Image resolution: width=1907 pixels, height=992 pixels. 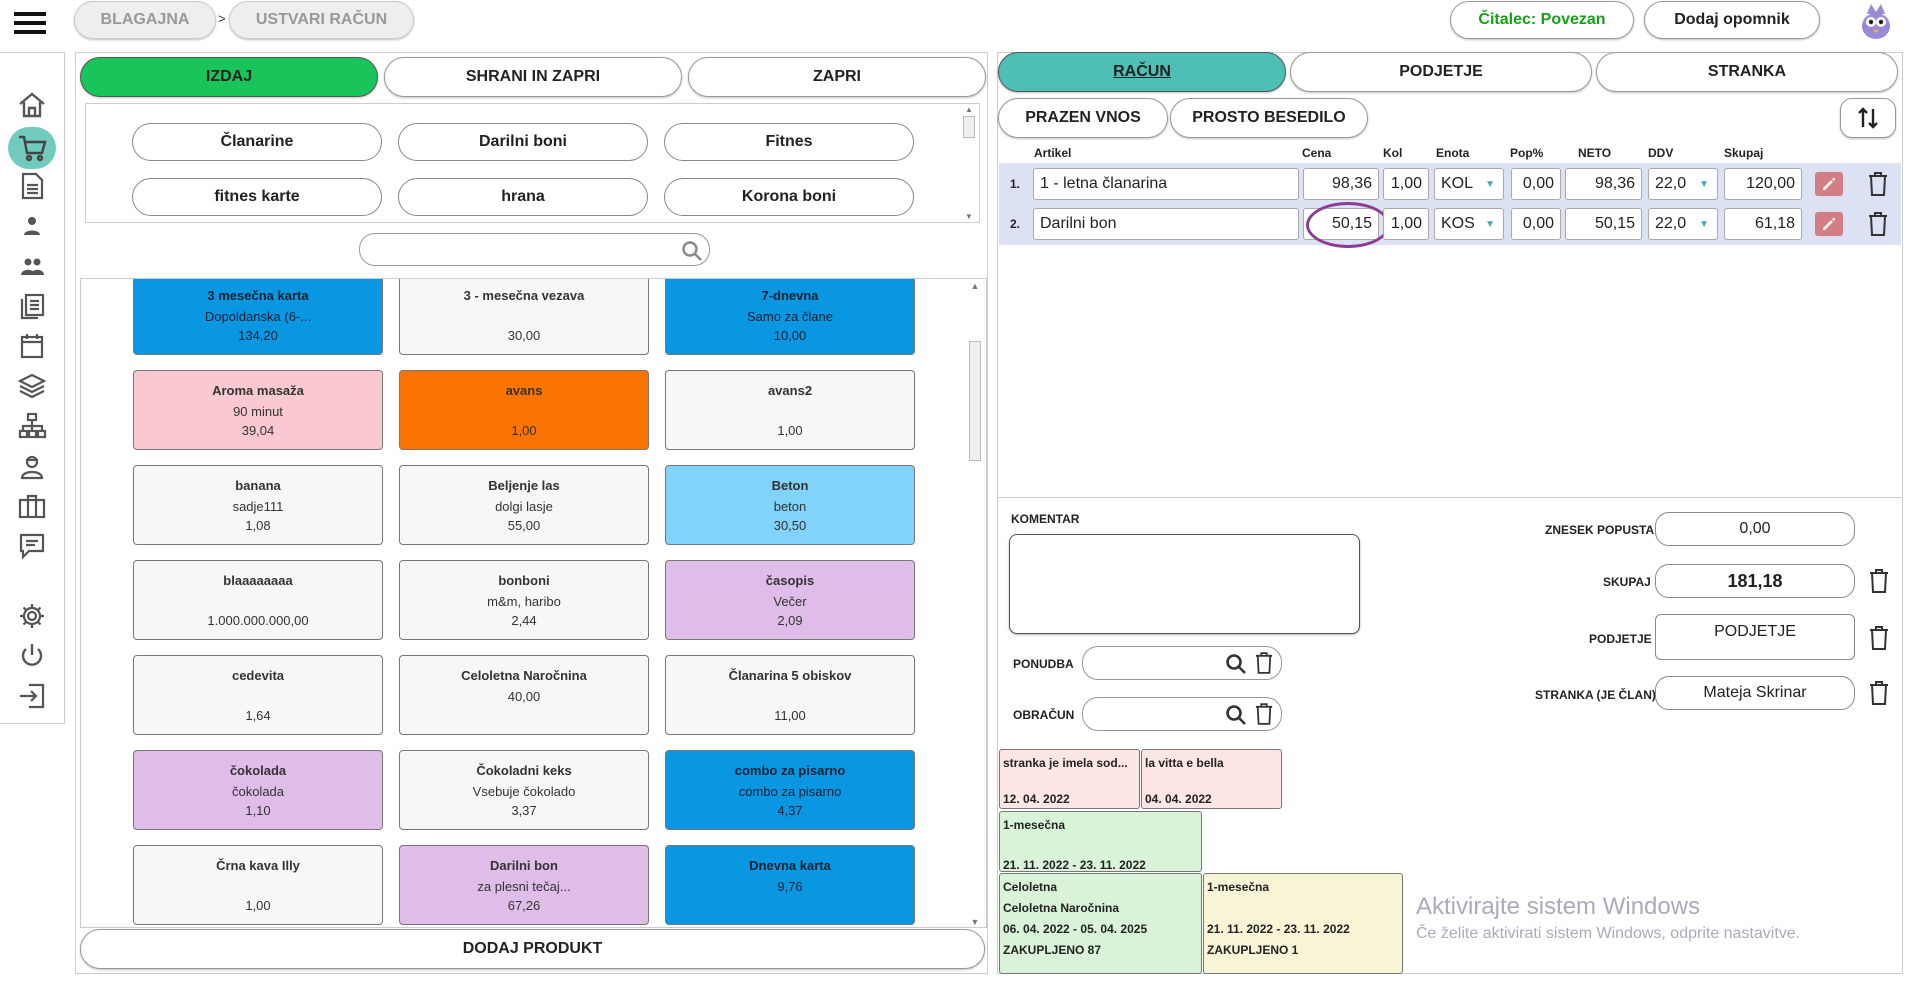 I want to click on power-icon, so click(x=32, y=656).